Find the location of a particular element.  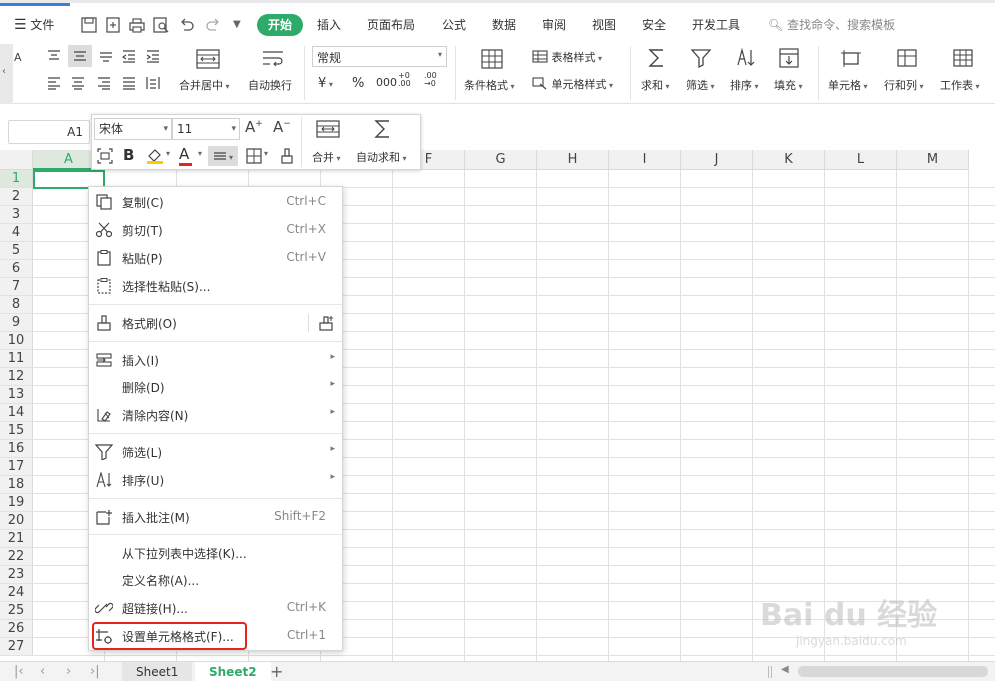

autosum-icon is located at coordinates (383, 129).